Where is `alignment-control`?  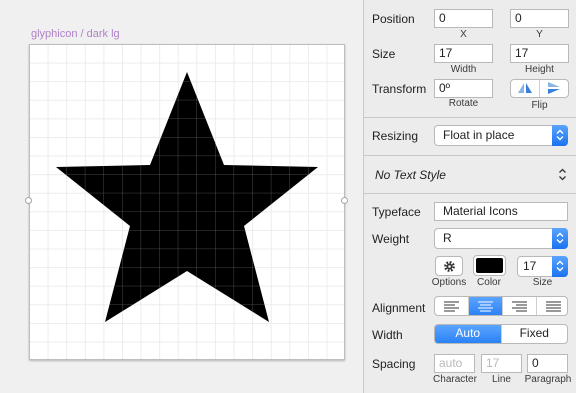 alignment-control is located at coordinates (501, 306).